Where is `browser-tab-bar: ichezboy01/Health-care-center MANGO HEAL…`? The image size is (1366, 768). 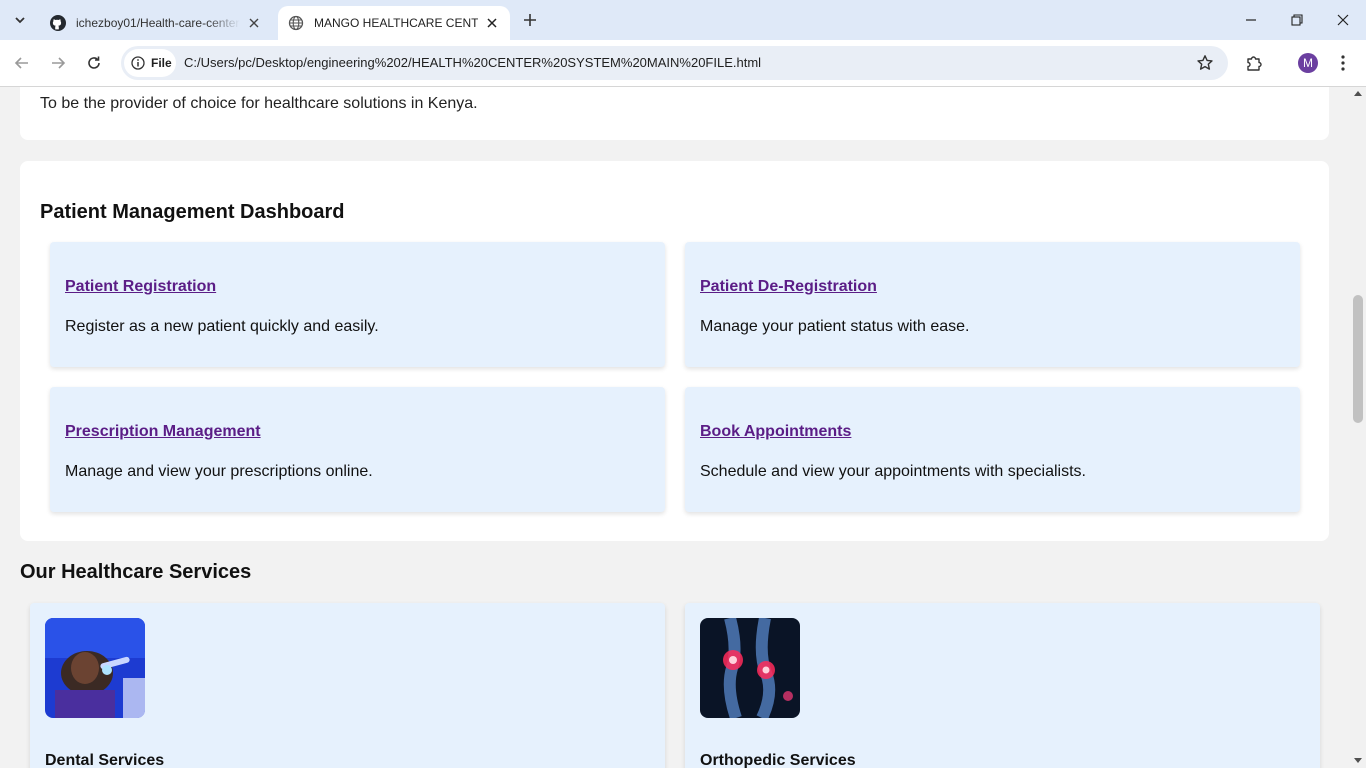 browser-tab-bar: ichezboy01/Health-care-center MANGO HEAL… is located at coordinates (683, 20).